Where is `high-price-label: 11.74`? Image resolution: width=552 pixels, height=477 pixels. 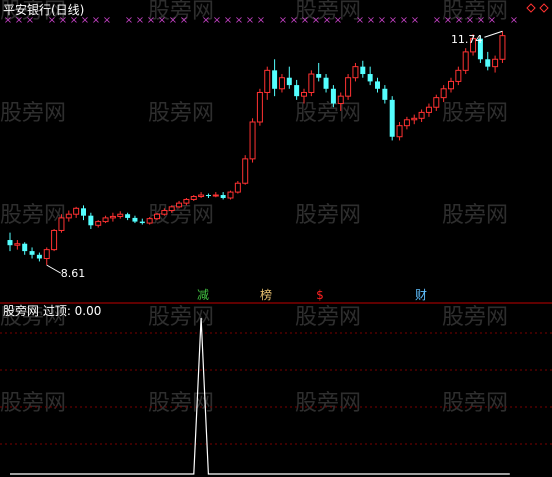 high-price-label: 11.74 is located at coordinates (467, 39).